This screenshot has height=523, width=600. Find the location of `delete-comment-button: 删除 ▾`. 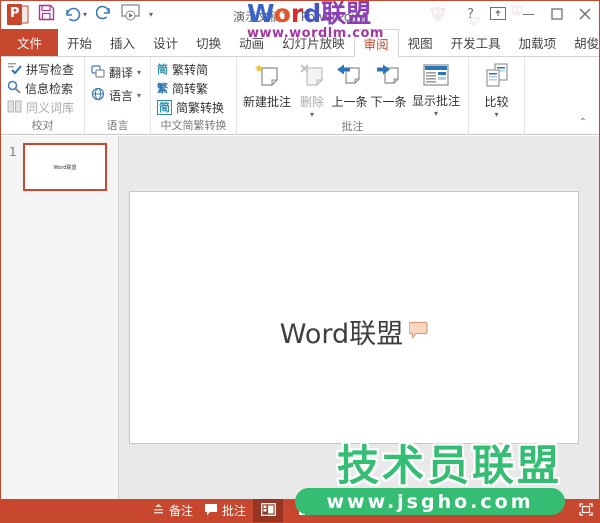

delete-comment-button: 删除 ▾ is located at coordinates (312, 89).